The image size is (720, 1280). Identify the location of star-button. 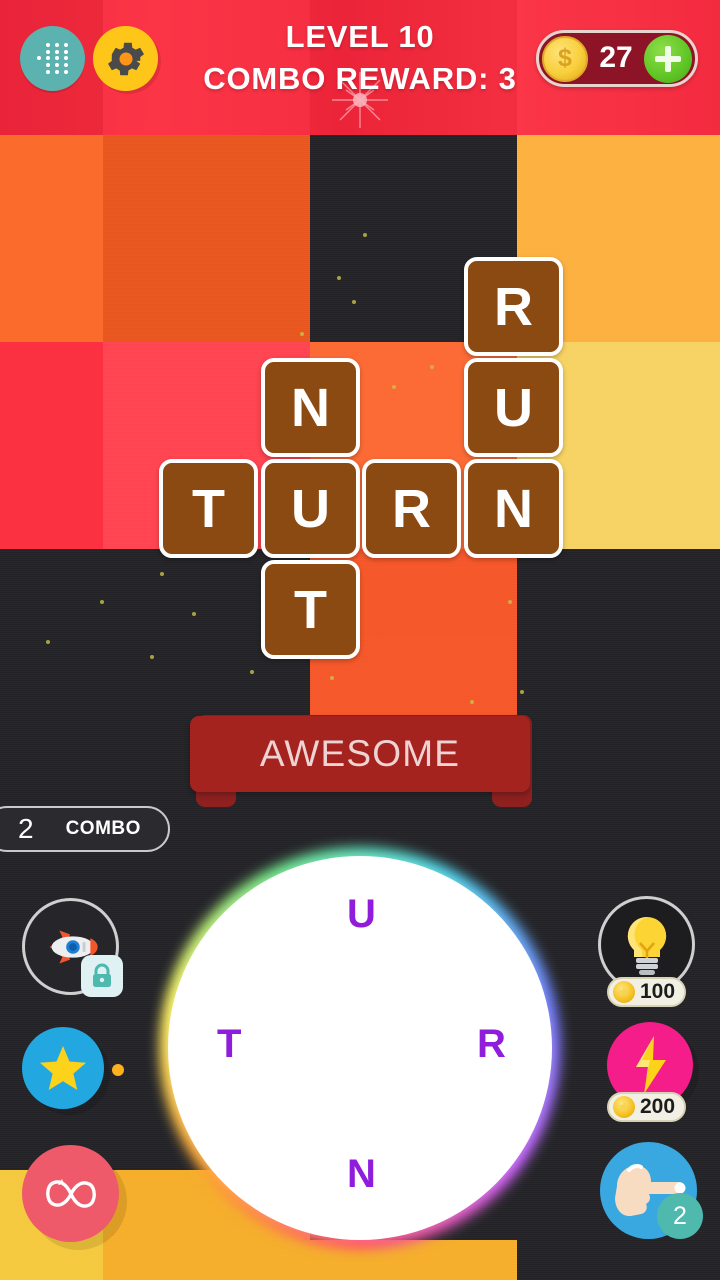
(63, 1068).